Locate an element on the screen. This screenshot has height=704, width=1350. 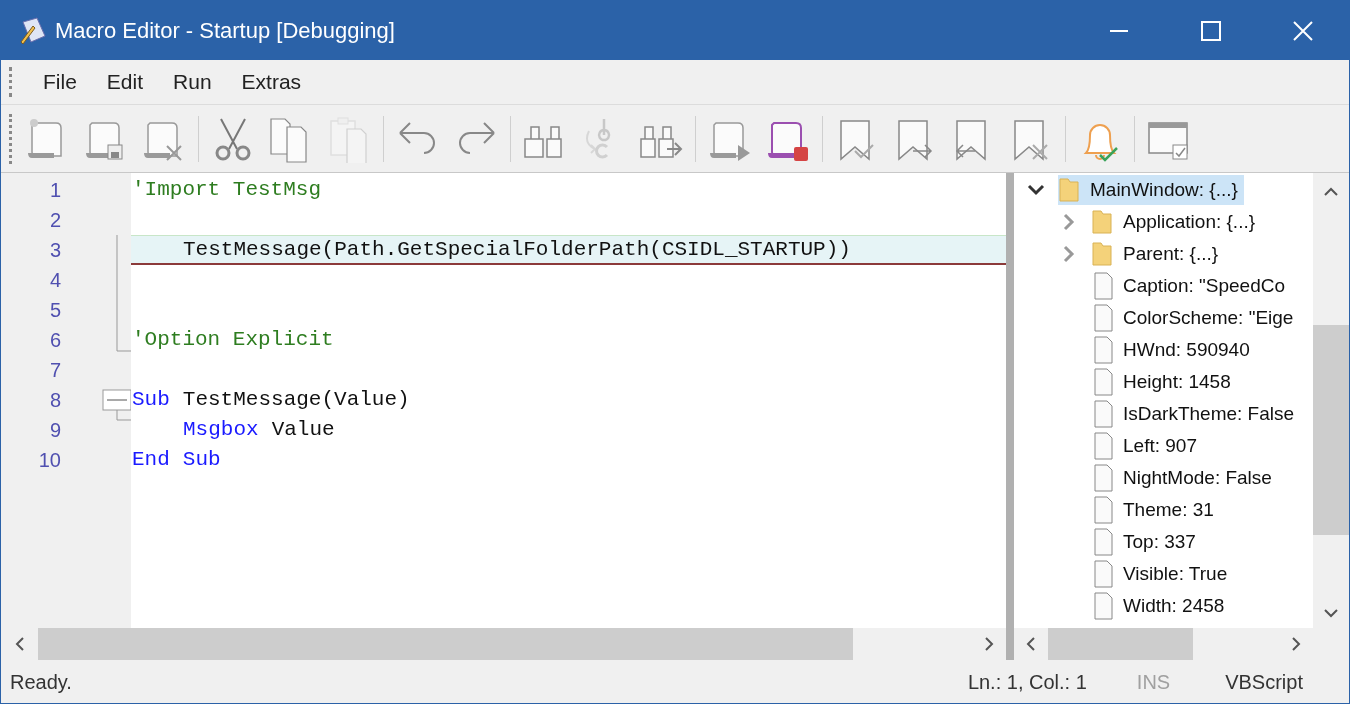
insert-mode: INS is located at coordinates (1153, 682).